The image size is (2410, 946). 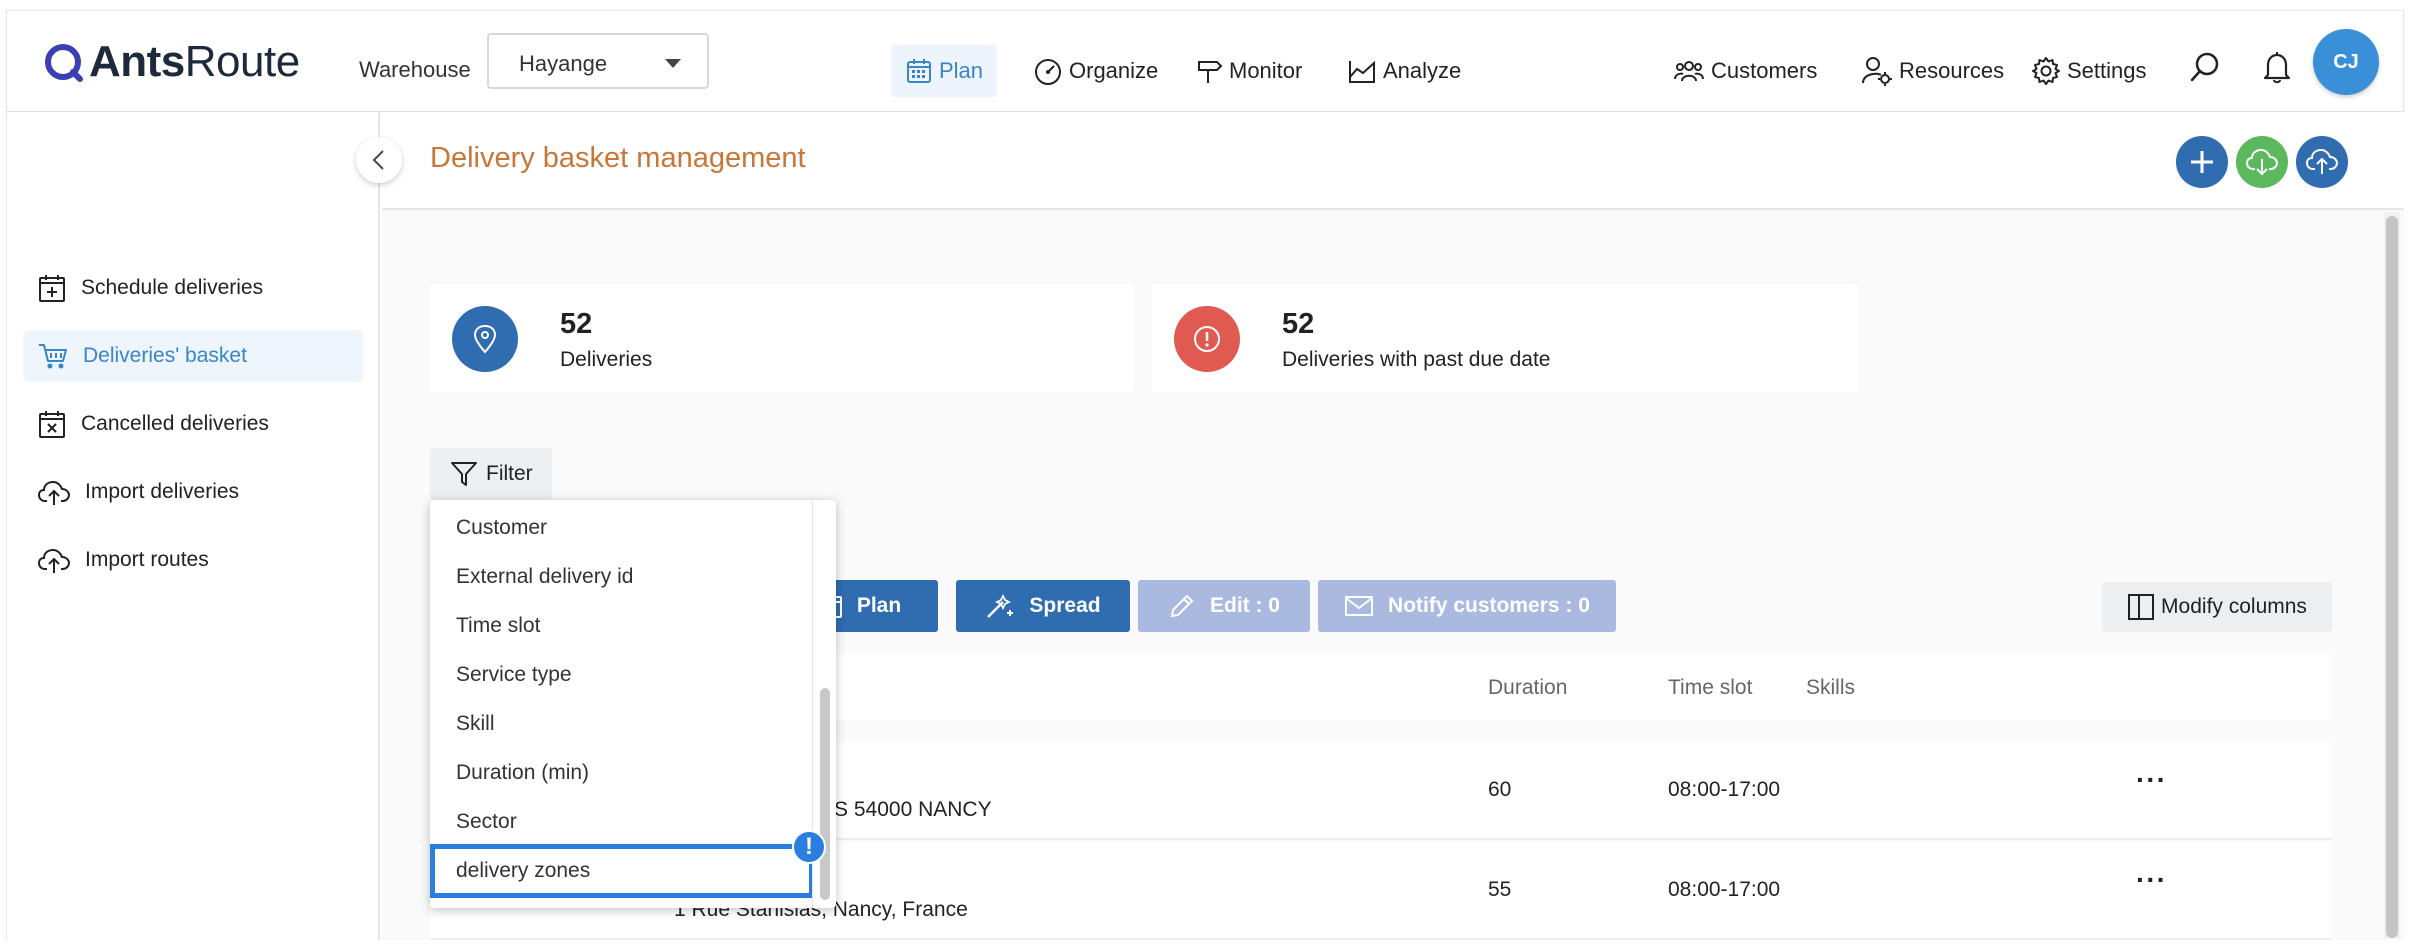 What do you see at coordinates (475, 724) in the screenshot?
I see `filter-option-skill: Skill` at bounding box center [475, 724].